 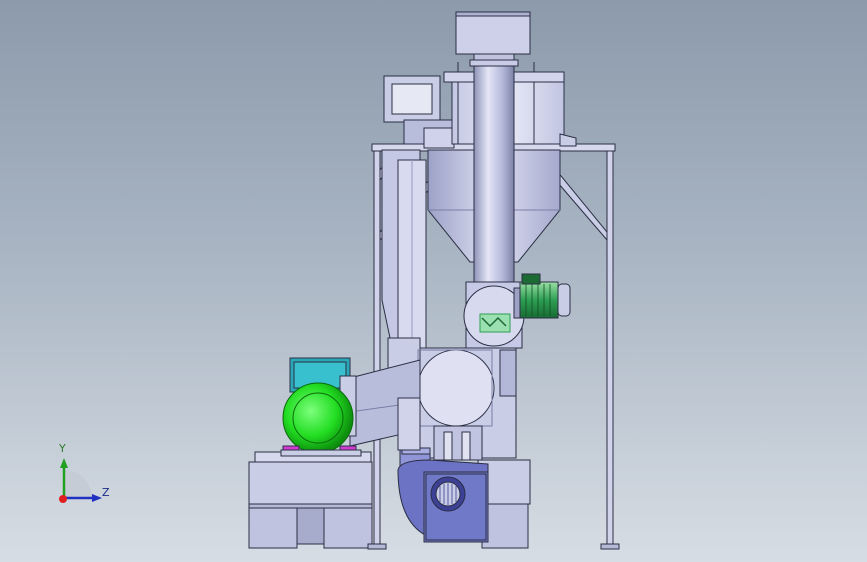 What do you see at coordinates (310, 500) in the screenshot?
I see `base-platform` at bounding box center [310, 500].